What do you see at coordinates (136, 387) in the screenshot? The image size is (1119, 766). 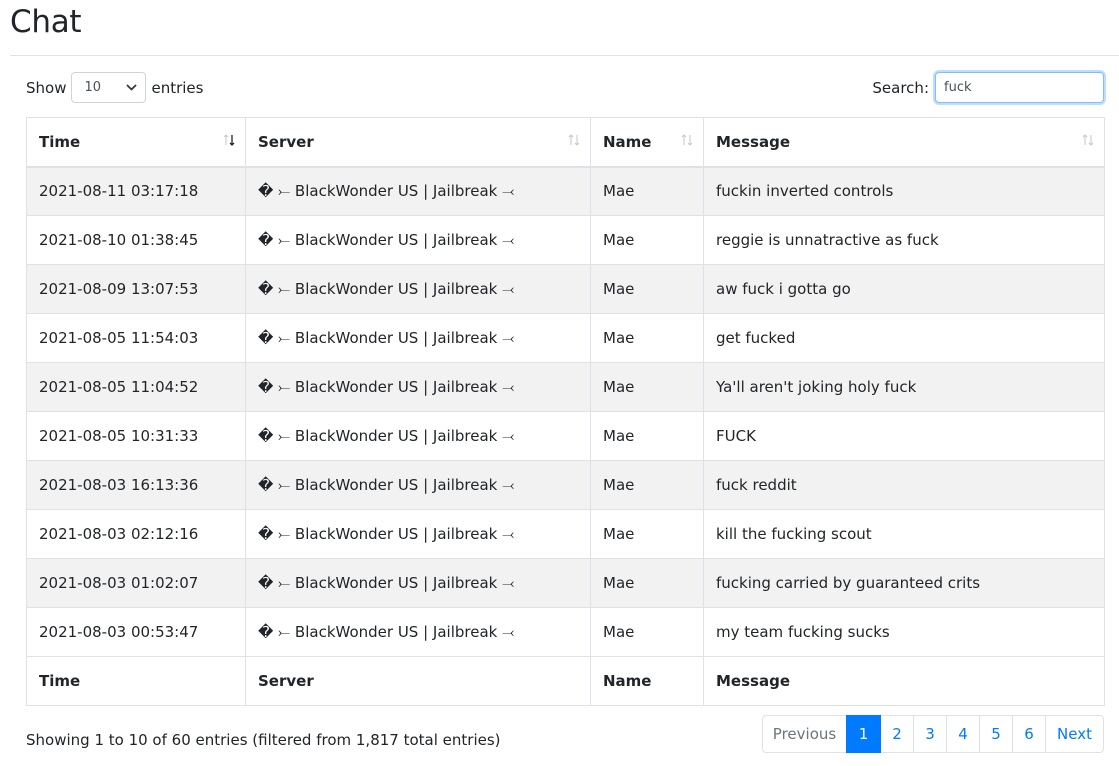 I see `cell-time: 2021-08-05 11:04:52` at bounding box center [136, 387].